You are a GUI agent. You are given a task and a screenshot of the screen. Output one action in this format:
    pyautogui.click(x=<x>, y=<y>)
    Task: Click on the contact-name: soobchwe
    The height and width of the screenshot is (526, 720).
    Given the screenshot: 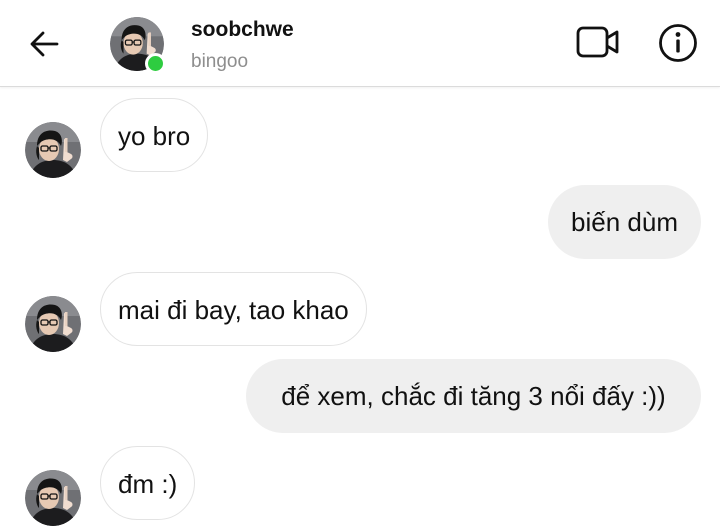 What is the action you would take?
    pyautogui.click(x=242, y=30)
    